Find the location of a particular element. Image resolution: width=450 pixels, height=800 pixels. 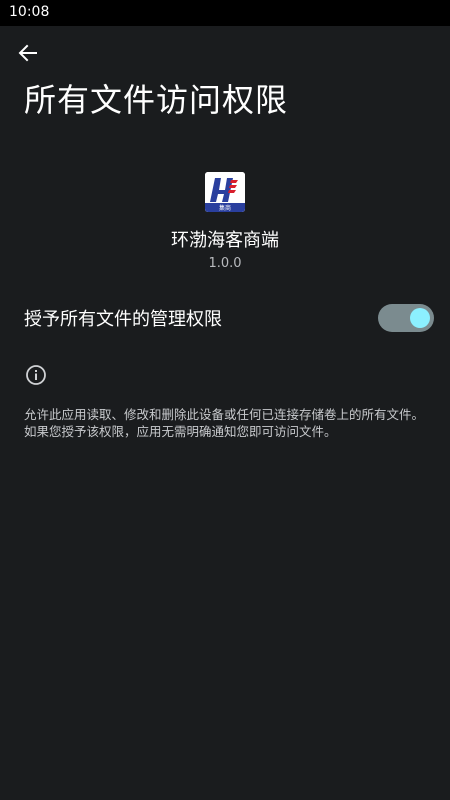

app-version: 1.0.0 is located at coordinates (225, 263).